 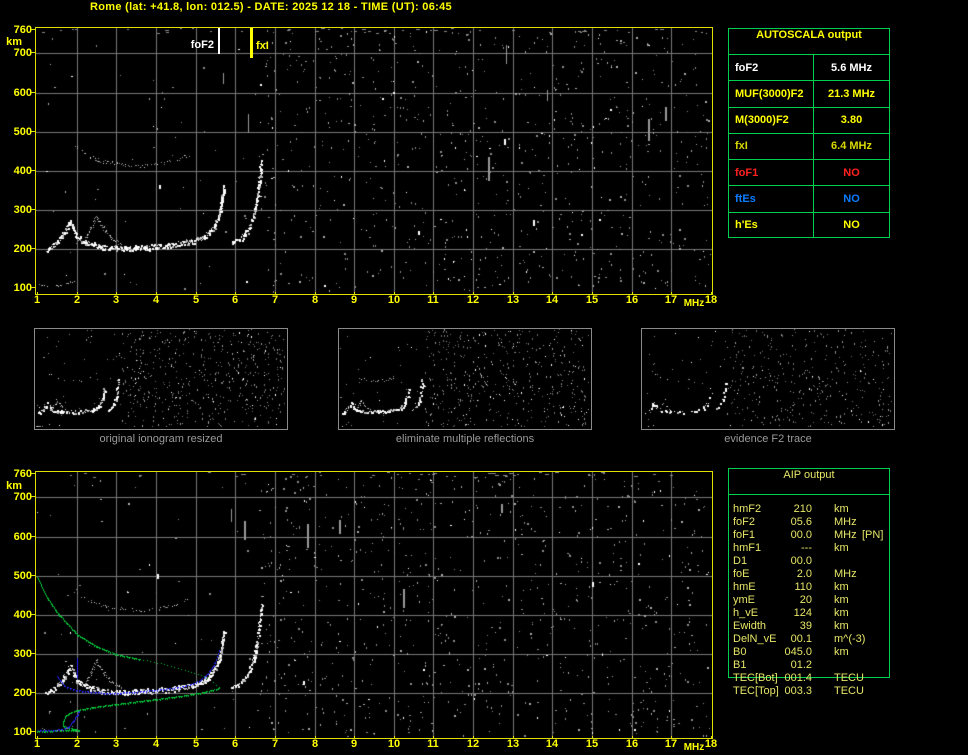 I want to click on autoscala-row-ftes: ftEs NO, so click(x=809, y=198).